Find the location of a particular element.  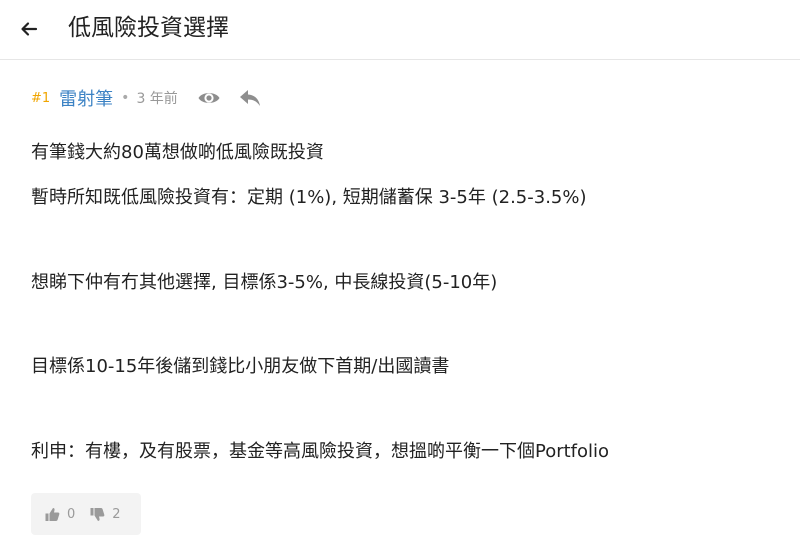

content-line: 目標係10-15年後儲到錢比小朋友做下首期/出國讀書 is located at coordinates (240, 366).